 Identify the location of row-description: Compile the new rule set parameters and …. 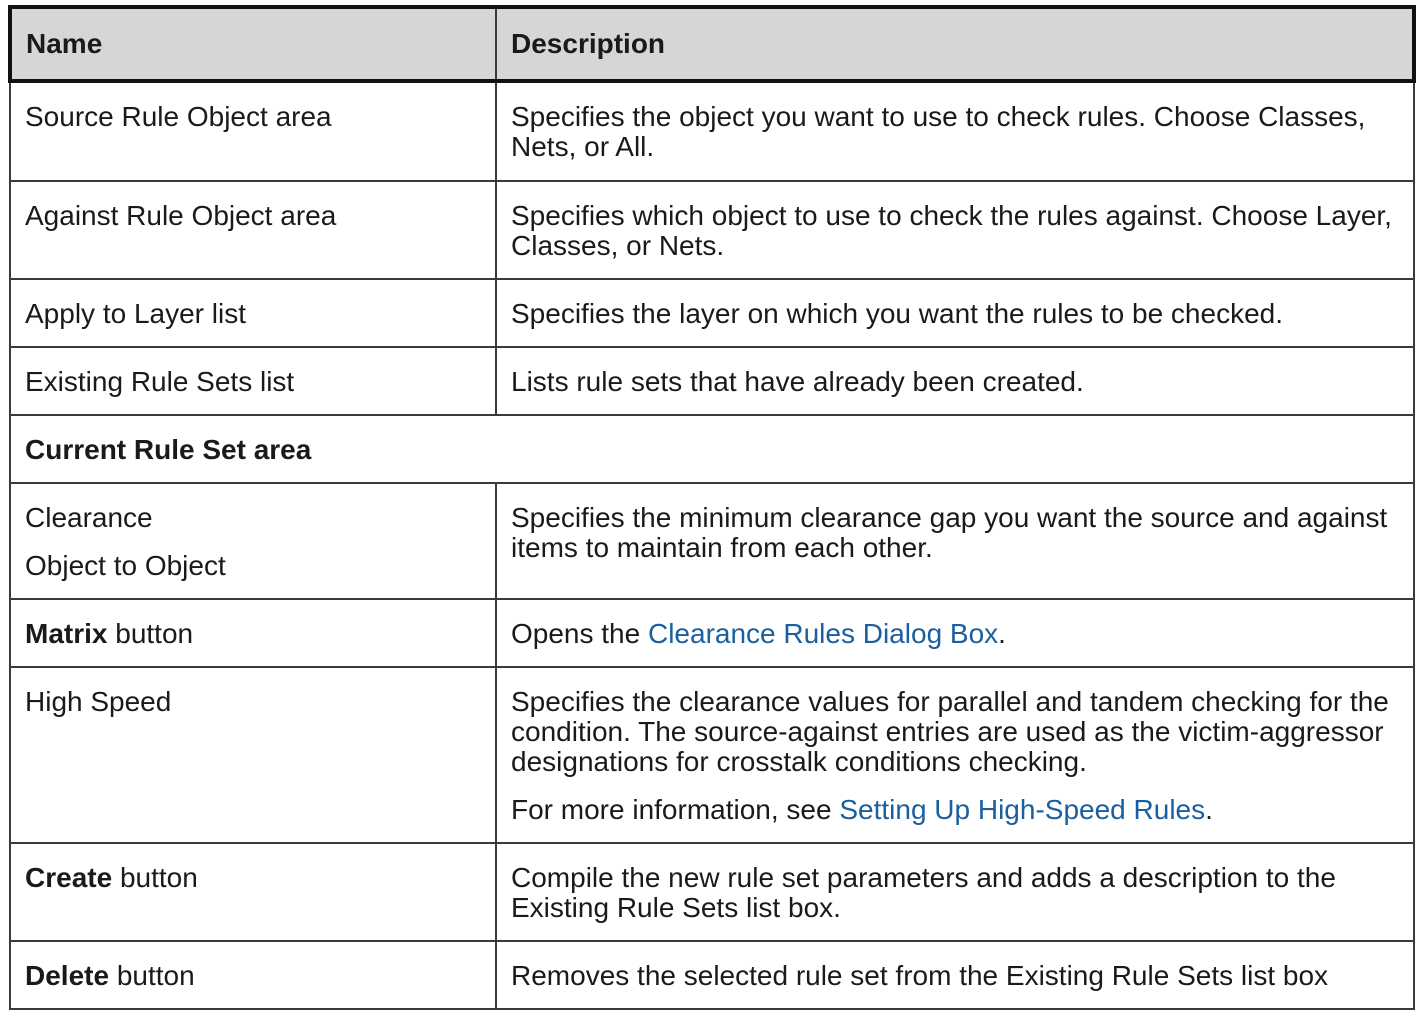
(955, 892).